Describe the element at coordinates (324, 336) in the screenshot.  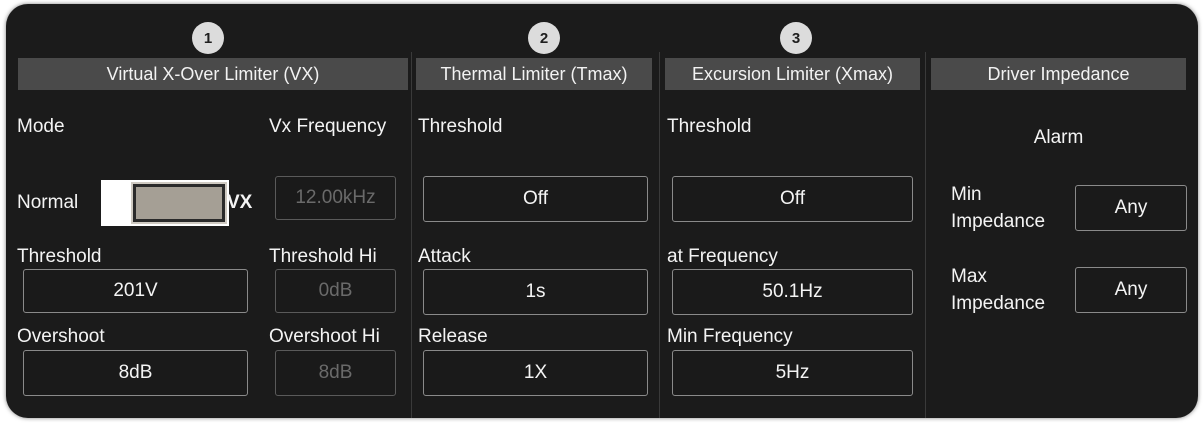
I see `overshoot-hi-label: Overshoot Hi` at that location.